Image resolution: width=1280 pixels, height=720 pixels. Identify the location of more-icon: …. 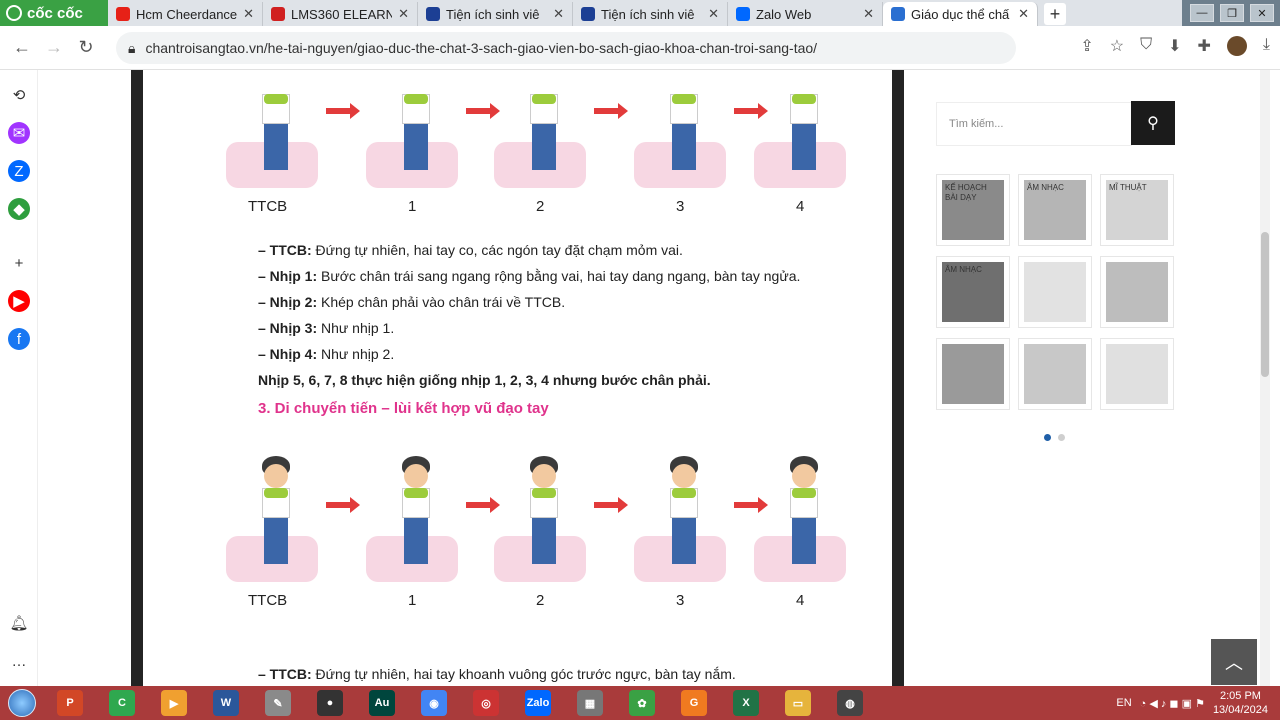
(19, 661).